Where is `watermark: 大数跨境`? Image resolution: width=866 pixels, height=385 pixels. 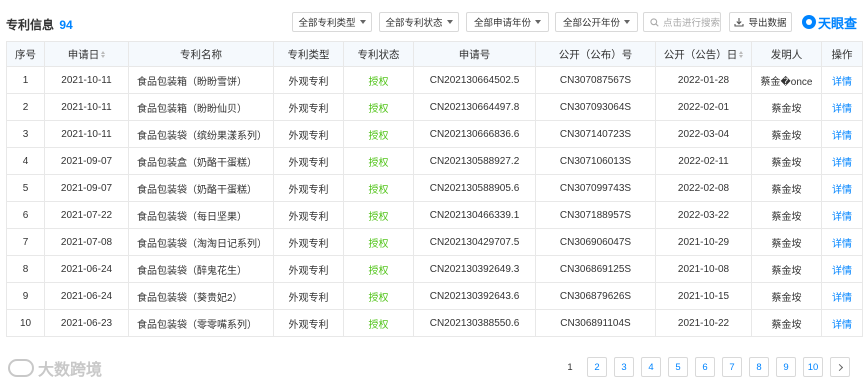
watermark: 大数跨境 is located at coordinates (55, 368).